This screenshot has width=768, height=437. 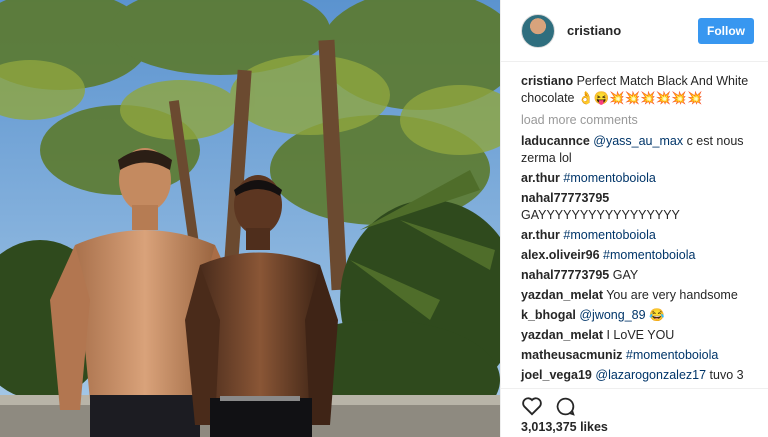 I want to click on comment: alex.oliveir96 #momentoboiola, so click(x=636, y=255).